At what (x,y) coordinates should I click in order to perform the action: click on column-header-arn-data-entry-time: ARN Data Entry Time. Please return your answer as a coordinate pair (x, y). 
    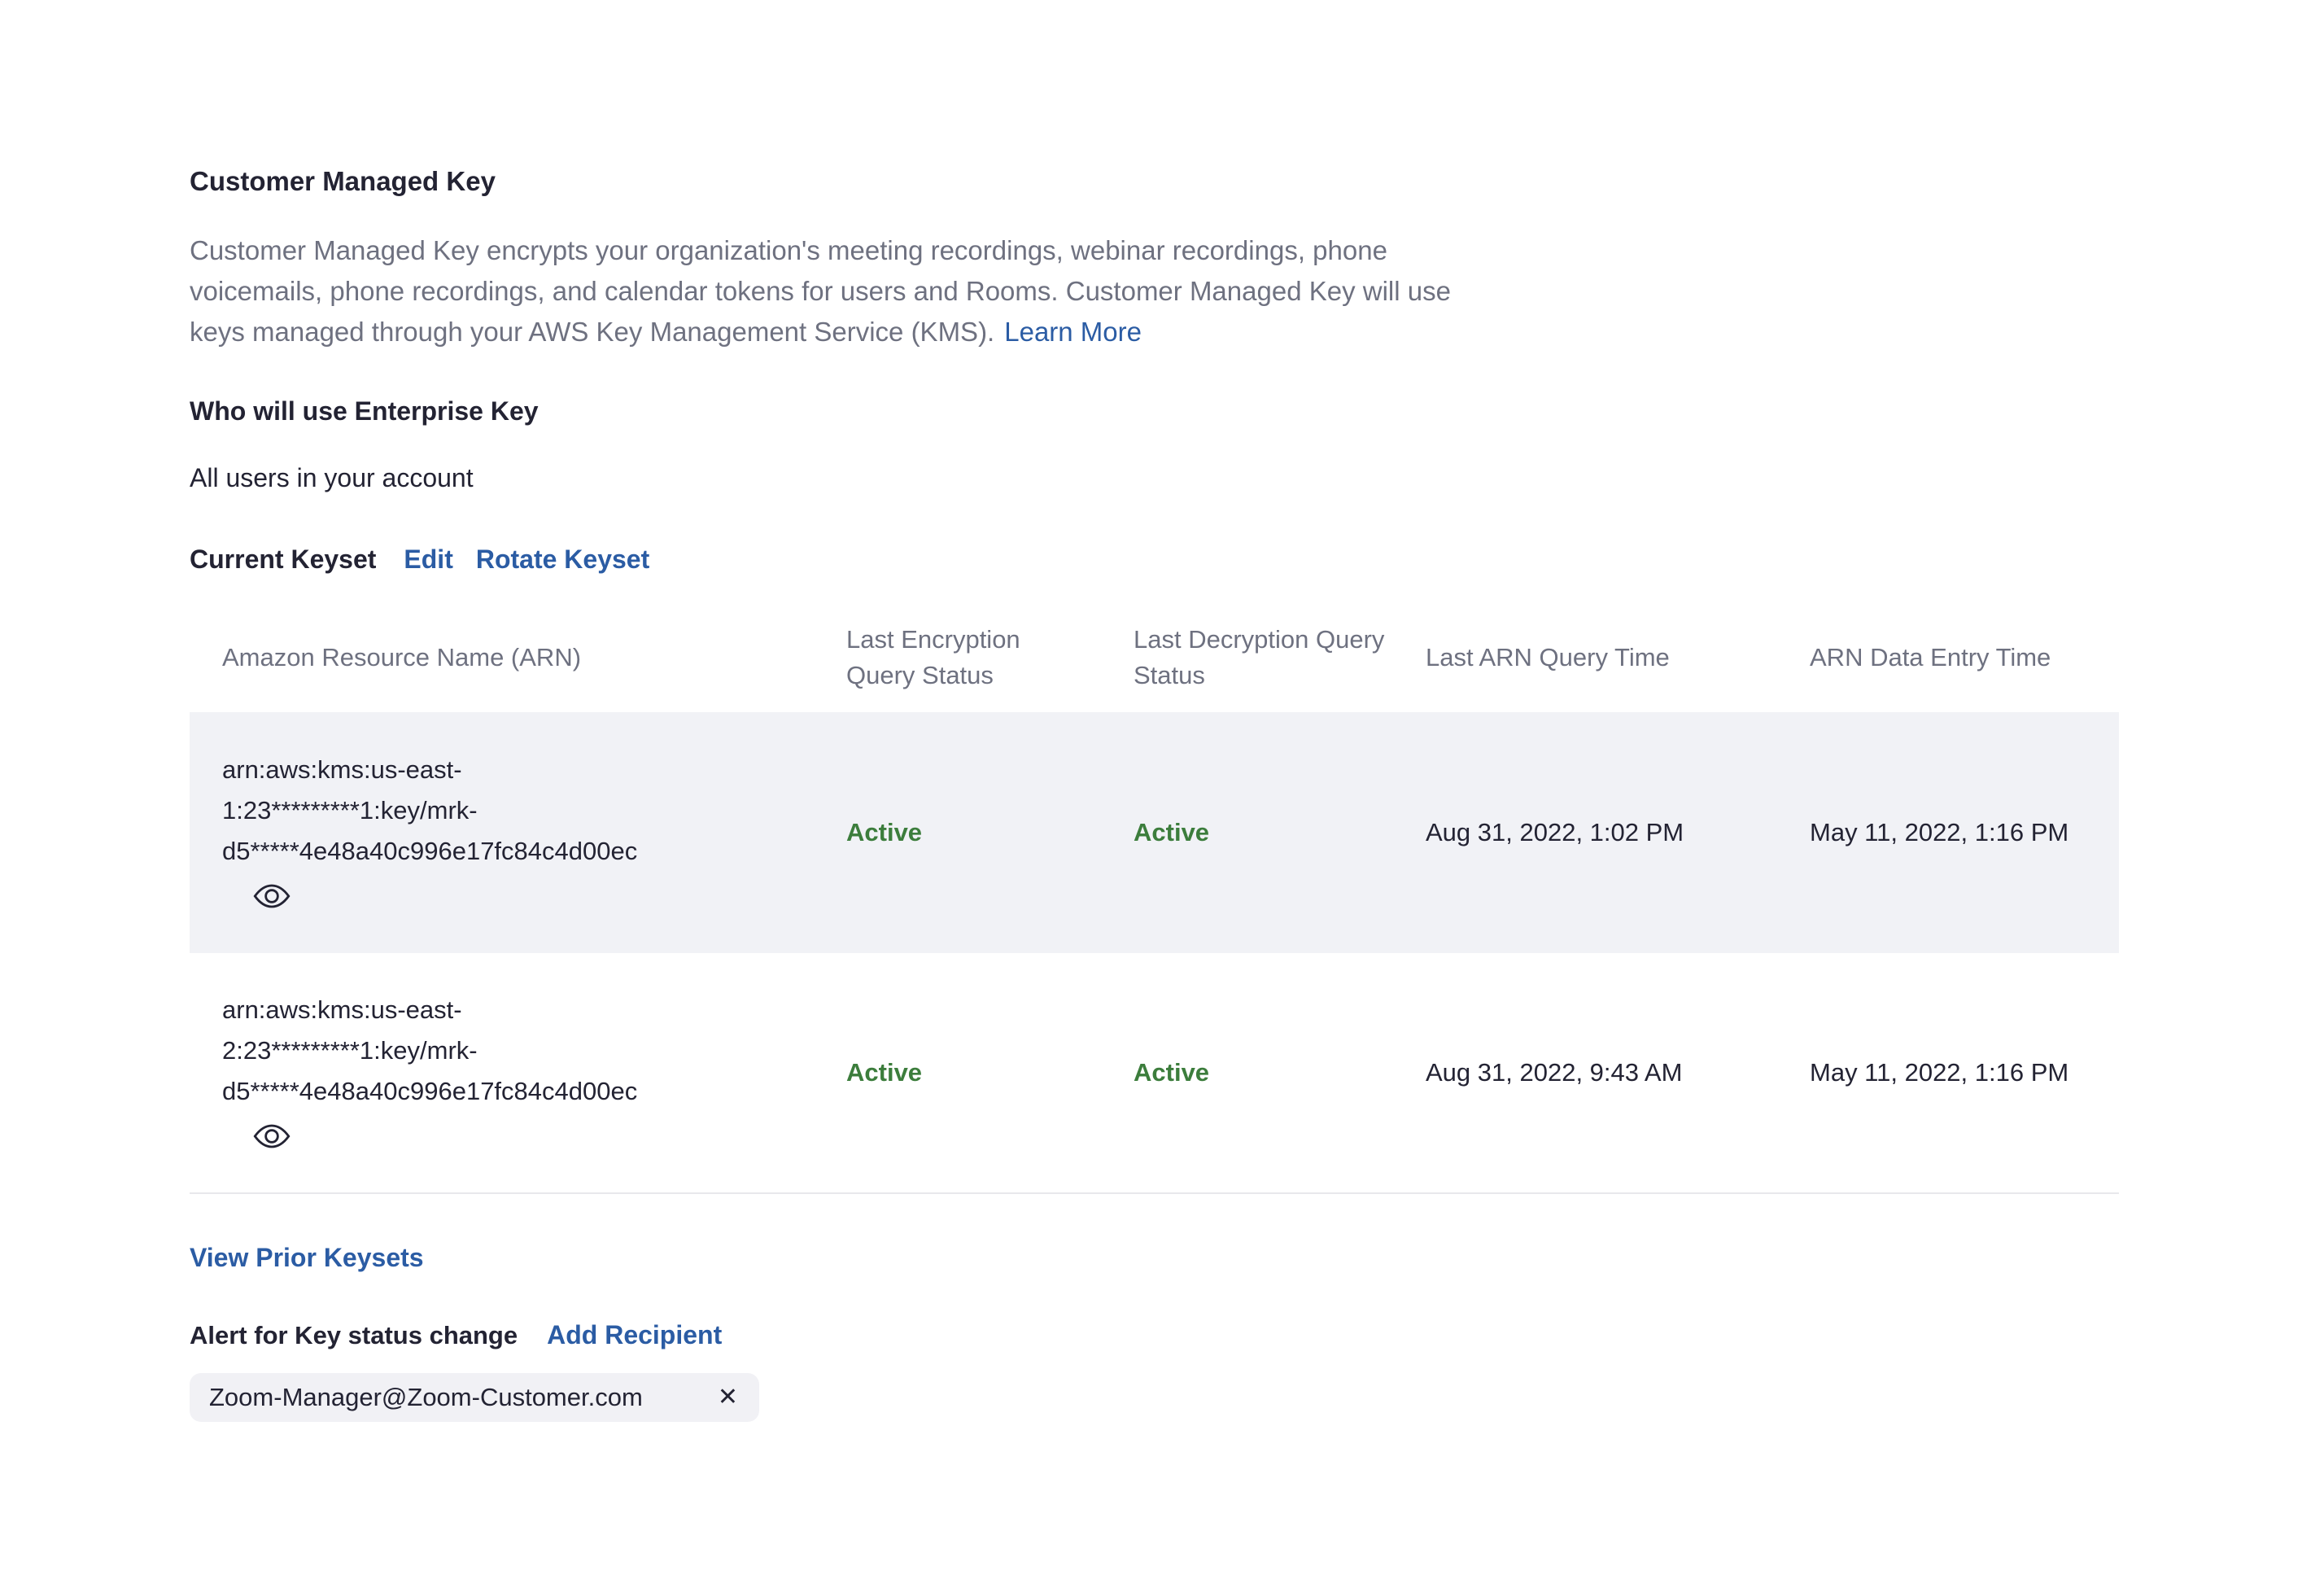
    Looking at the image, I should click on (1930, 657).